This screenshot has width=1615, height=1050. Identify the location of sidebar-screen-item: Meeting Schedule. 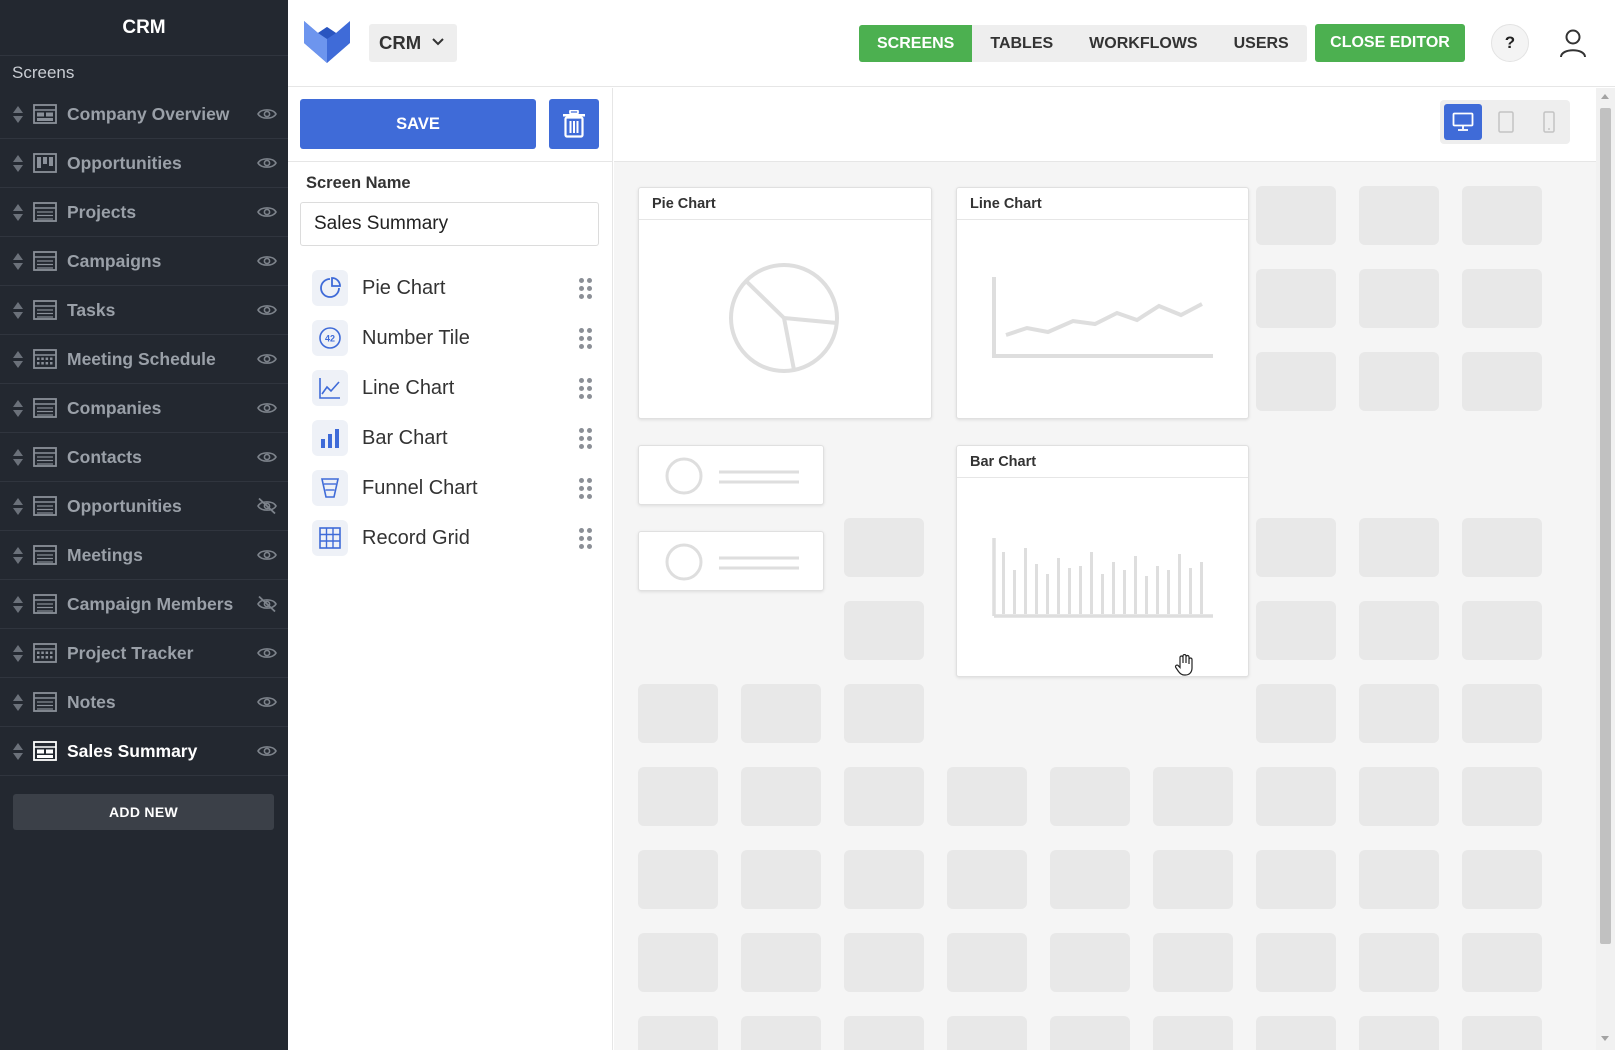
(144, 359).